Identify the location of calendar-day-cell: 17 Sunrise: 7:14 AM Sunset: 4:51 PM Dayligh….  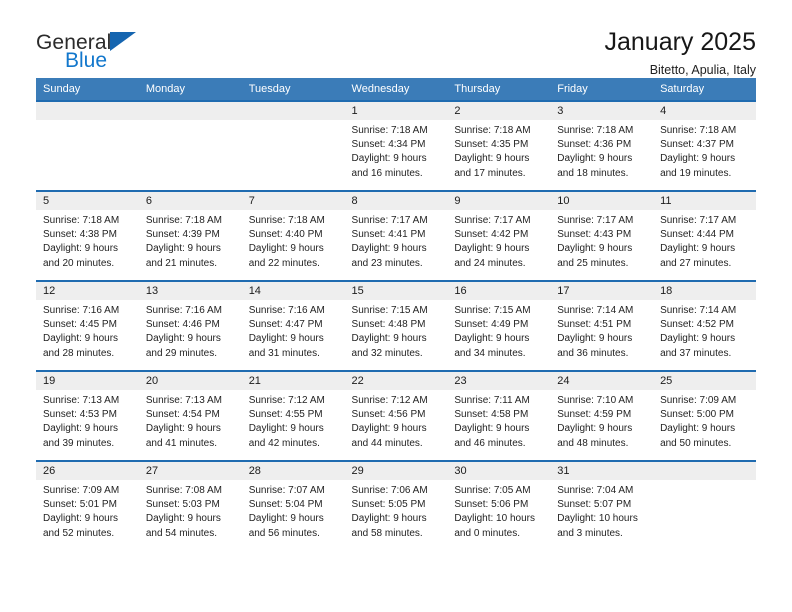
(602, 325).